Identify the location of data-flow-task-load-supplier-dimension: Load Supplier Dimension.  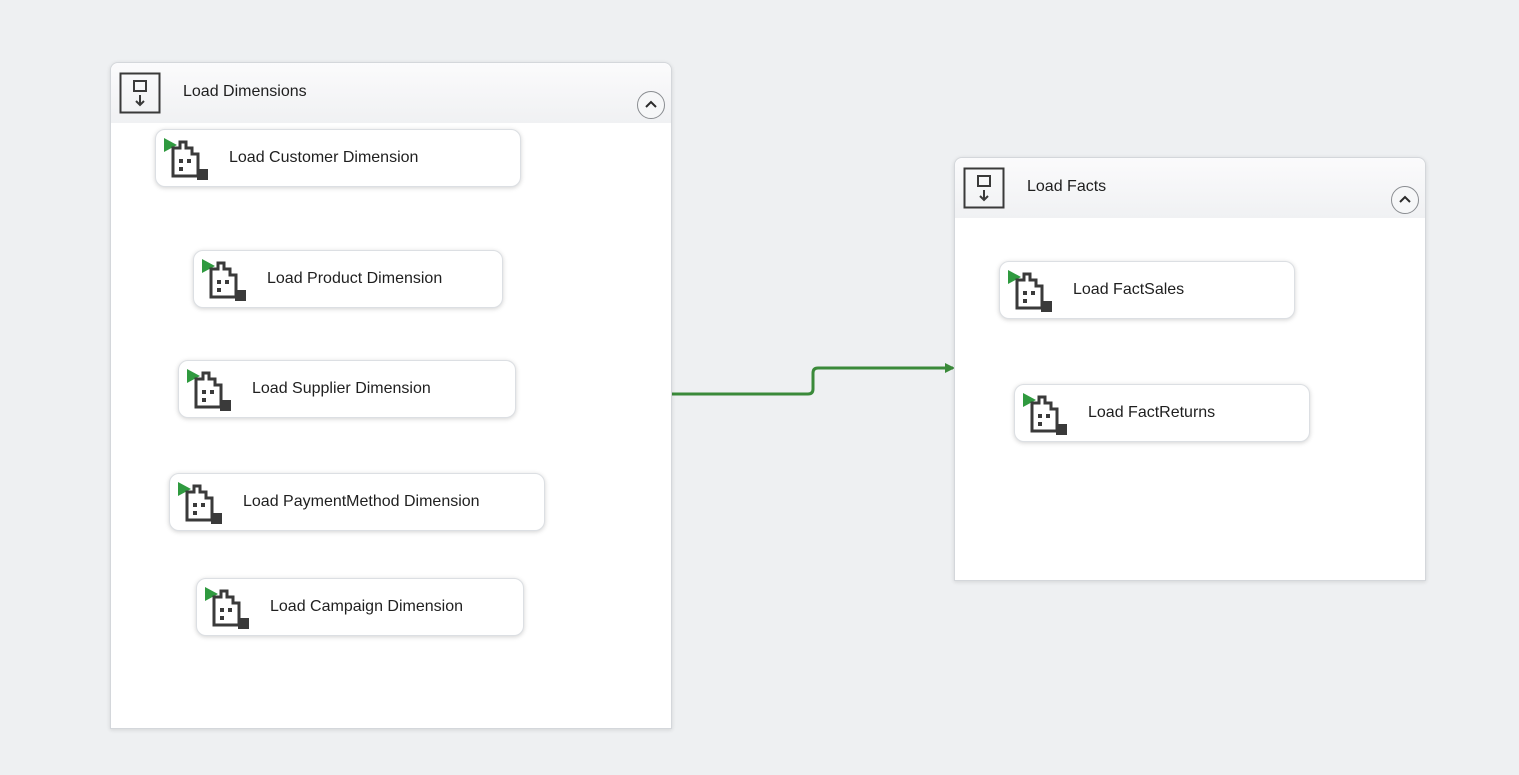
(347, 389).